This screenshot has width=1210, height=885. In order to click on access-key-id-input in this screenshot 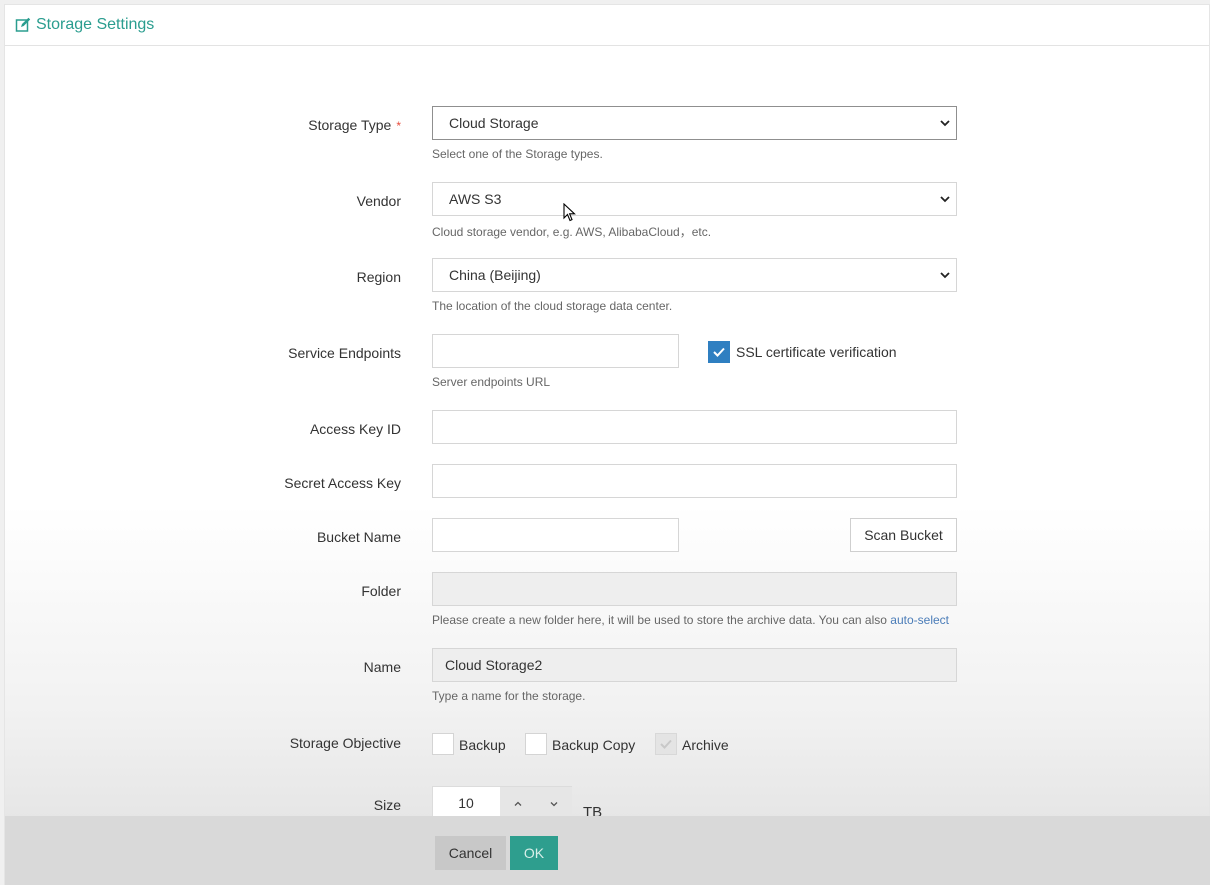, I will do `click(694, 427)`.